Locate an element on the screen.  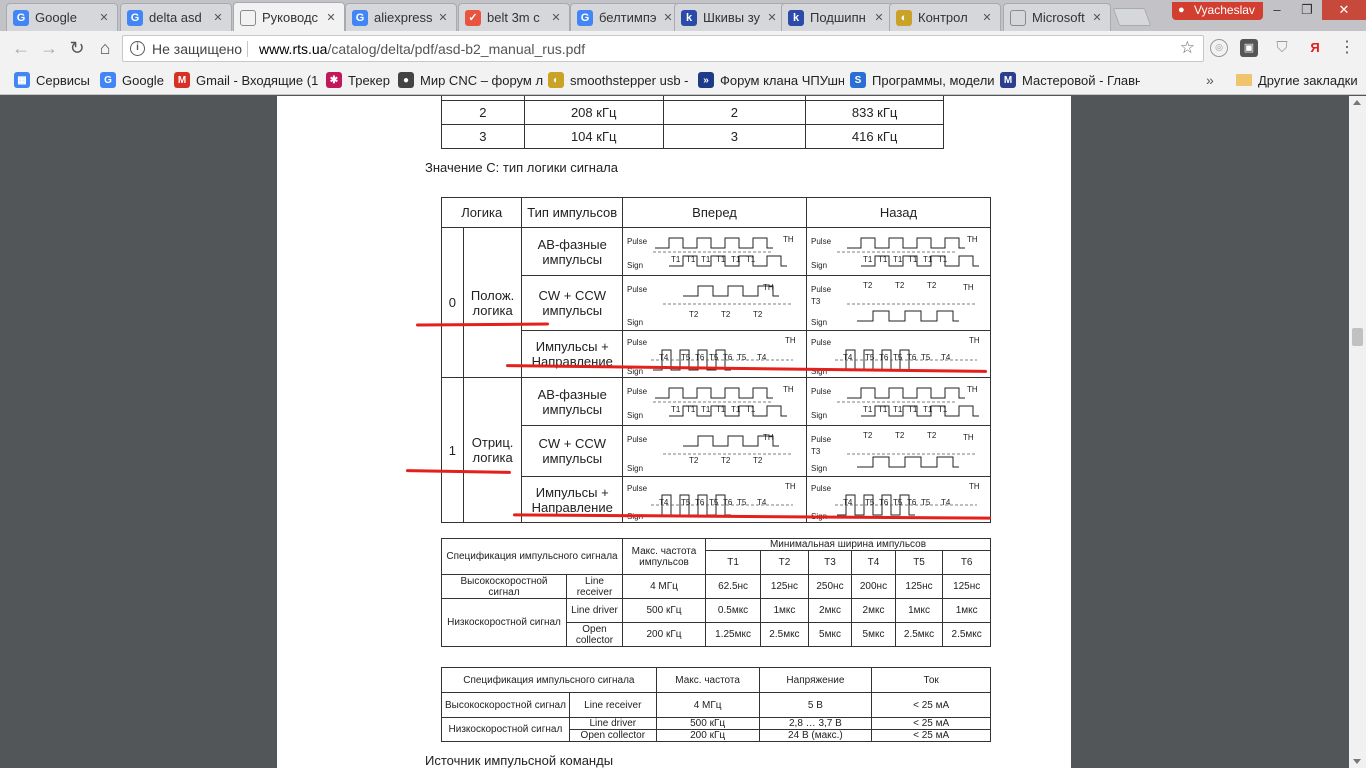
tab-title: belt 3m с is located at coordinates (513, 17).